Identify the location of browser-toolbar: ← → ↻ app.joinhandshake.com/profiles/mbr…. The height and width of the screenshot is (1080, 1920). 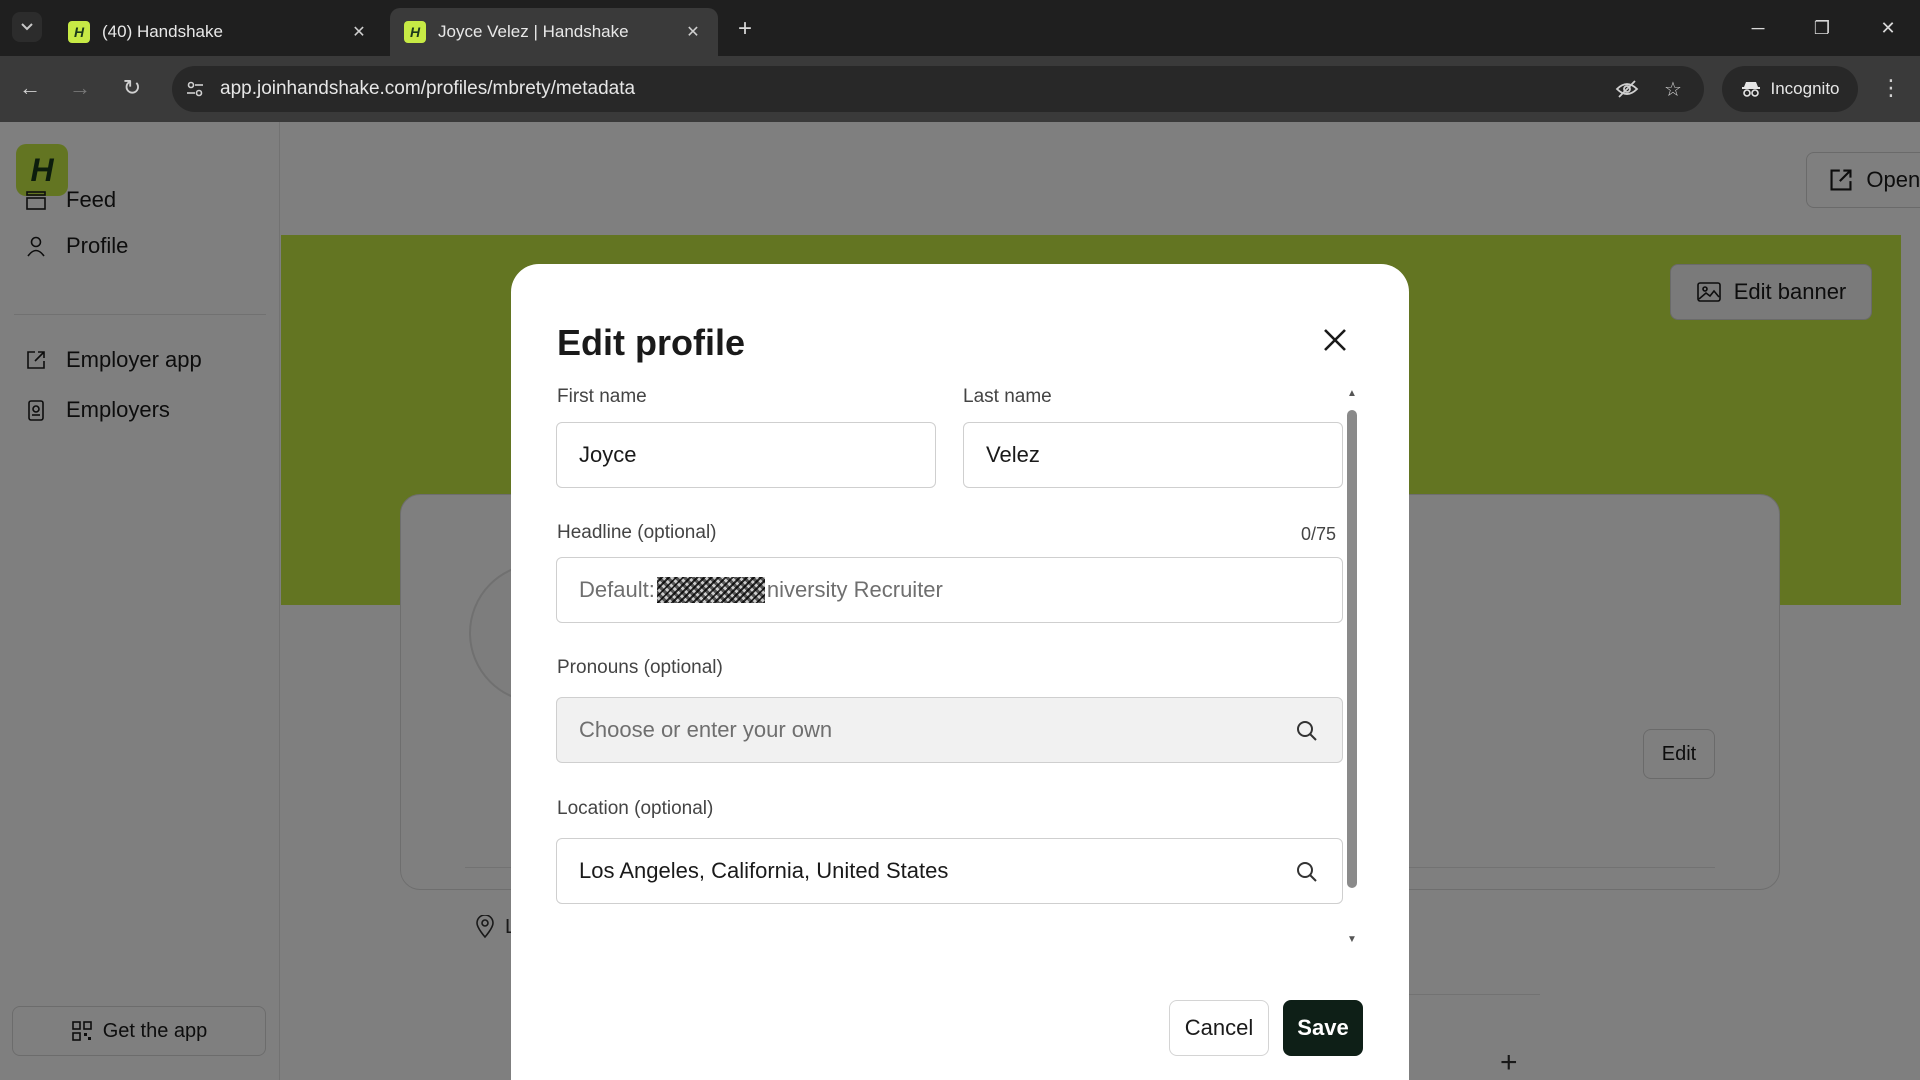
(960, 89).